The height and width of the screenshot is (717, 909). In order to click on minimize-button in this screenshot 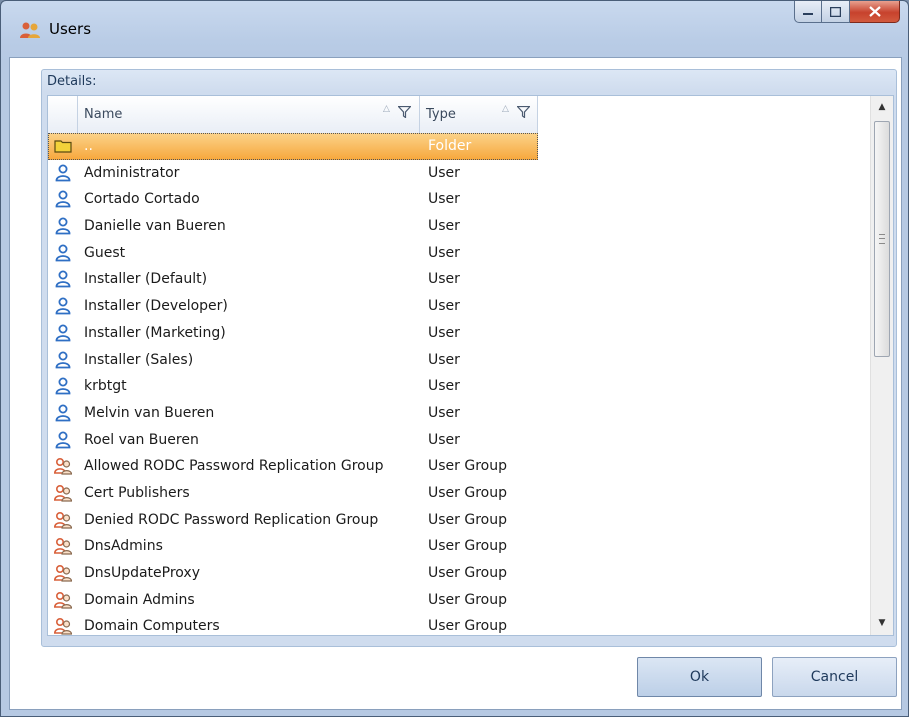, I will do `click(808, 12)`.